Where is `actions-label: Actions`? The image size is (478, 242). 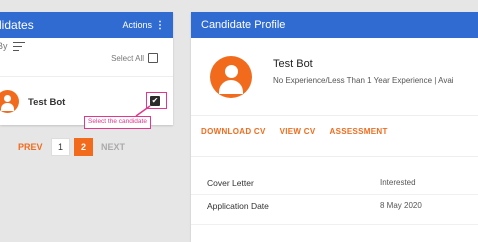 actions-label: Actions is located at coordinates (137, 25).